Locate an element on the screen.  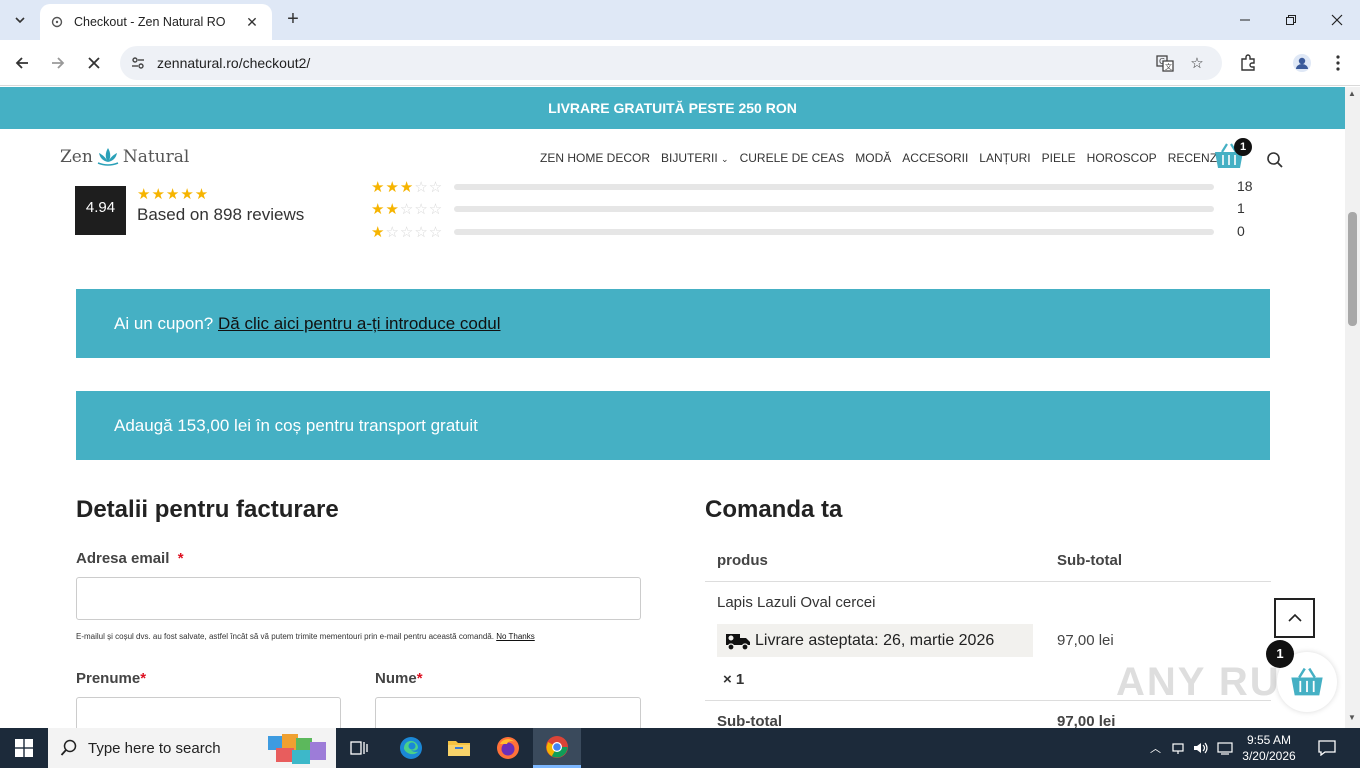
taskbar-file-explorer is located at coordinates (459, 748).